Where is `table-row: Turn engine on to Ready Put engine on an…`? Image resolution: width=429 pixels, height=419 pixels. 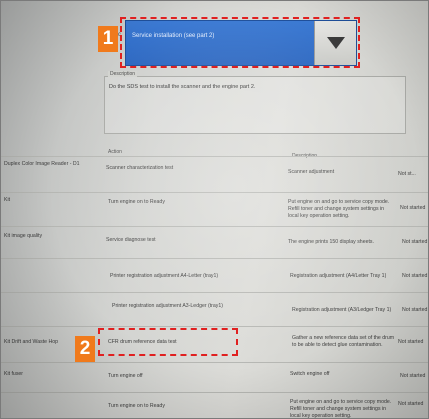 table-row: Turn engine on to Ready Put engine on an… is located at coordinates (214, 405).